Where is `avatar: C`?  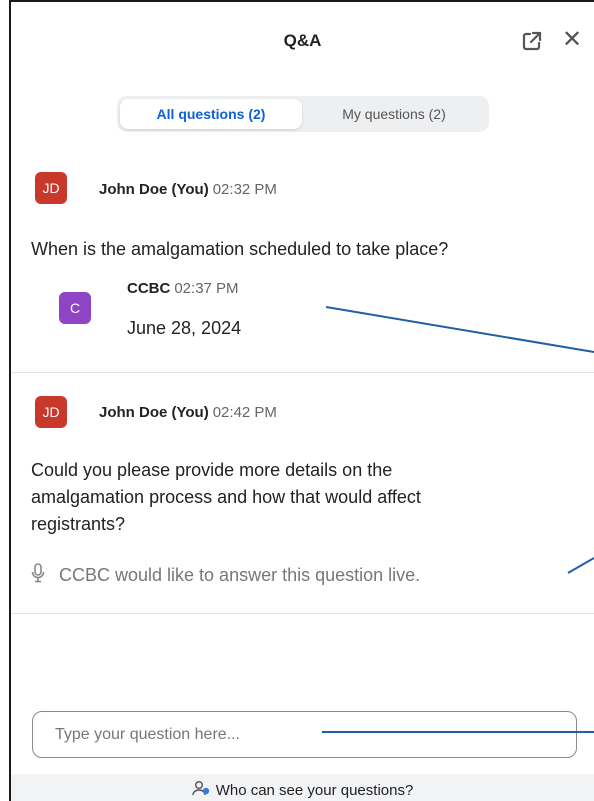
avatar: C is located at coordinates (75, 308).